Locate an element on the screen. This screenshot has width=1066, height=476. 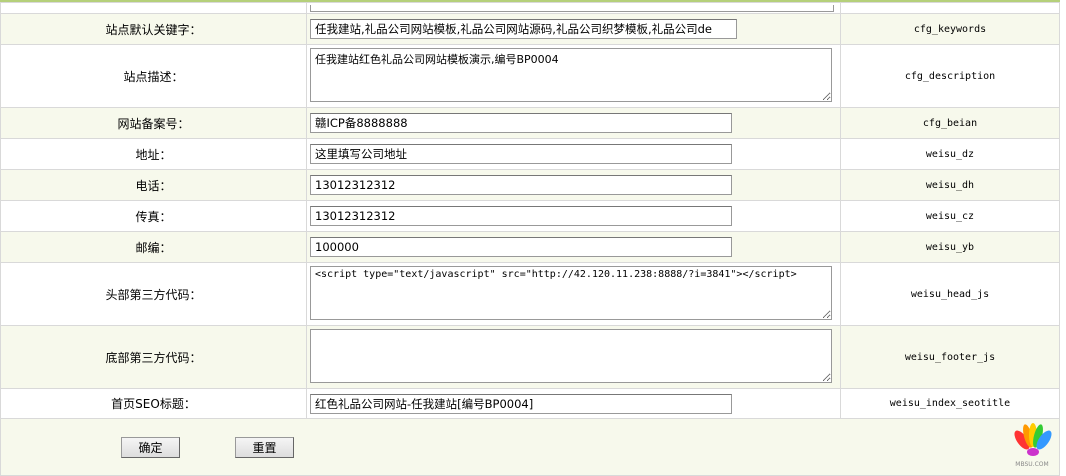
var-name: weisu_head_js is located at coordinates (950, 294).